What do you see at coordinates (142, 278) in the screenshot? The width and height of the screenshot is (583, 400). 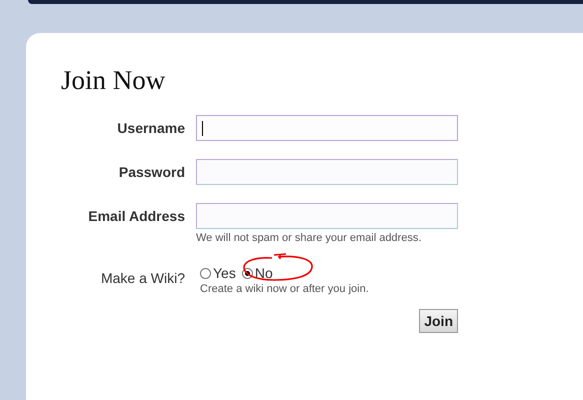 I see `wiki-label: Make a Wiki?` at bounding box center [142, 278].